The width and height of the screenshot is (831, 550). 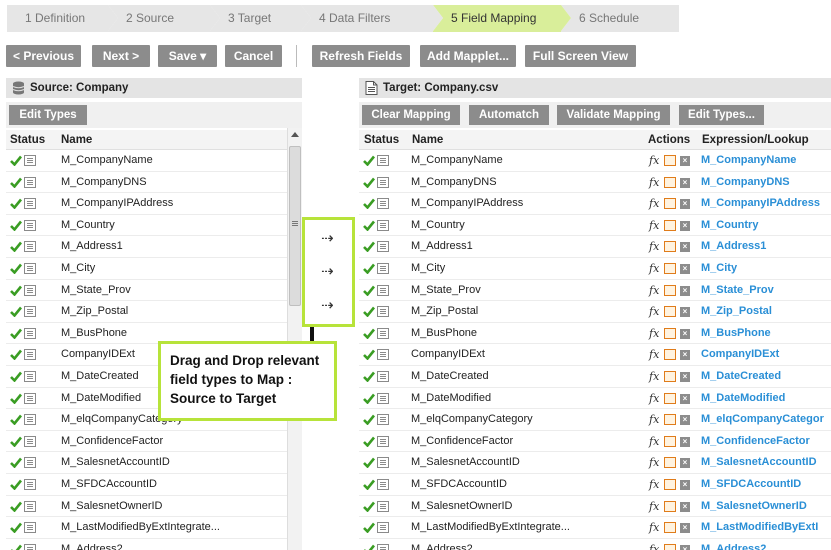 I want to click on table-row: M_DateCreated fx × M_DateCreated, so click(x=595, y=376).